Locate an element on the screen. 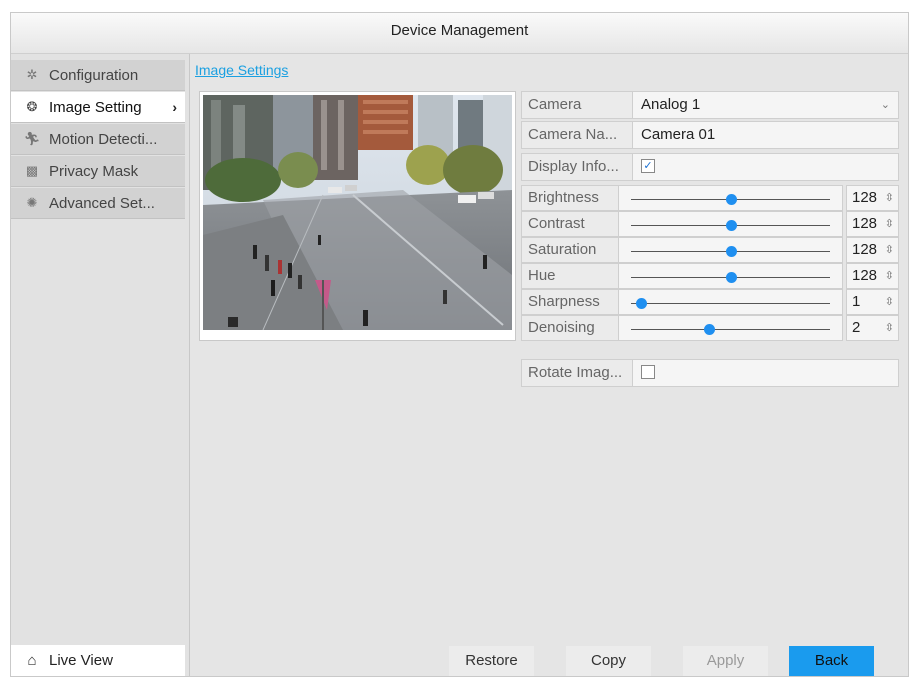 The height and width of the screenshot is (677, 909). rotate-image-cell is located at coordinates (766, 373).